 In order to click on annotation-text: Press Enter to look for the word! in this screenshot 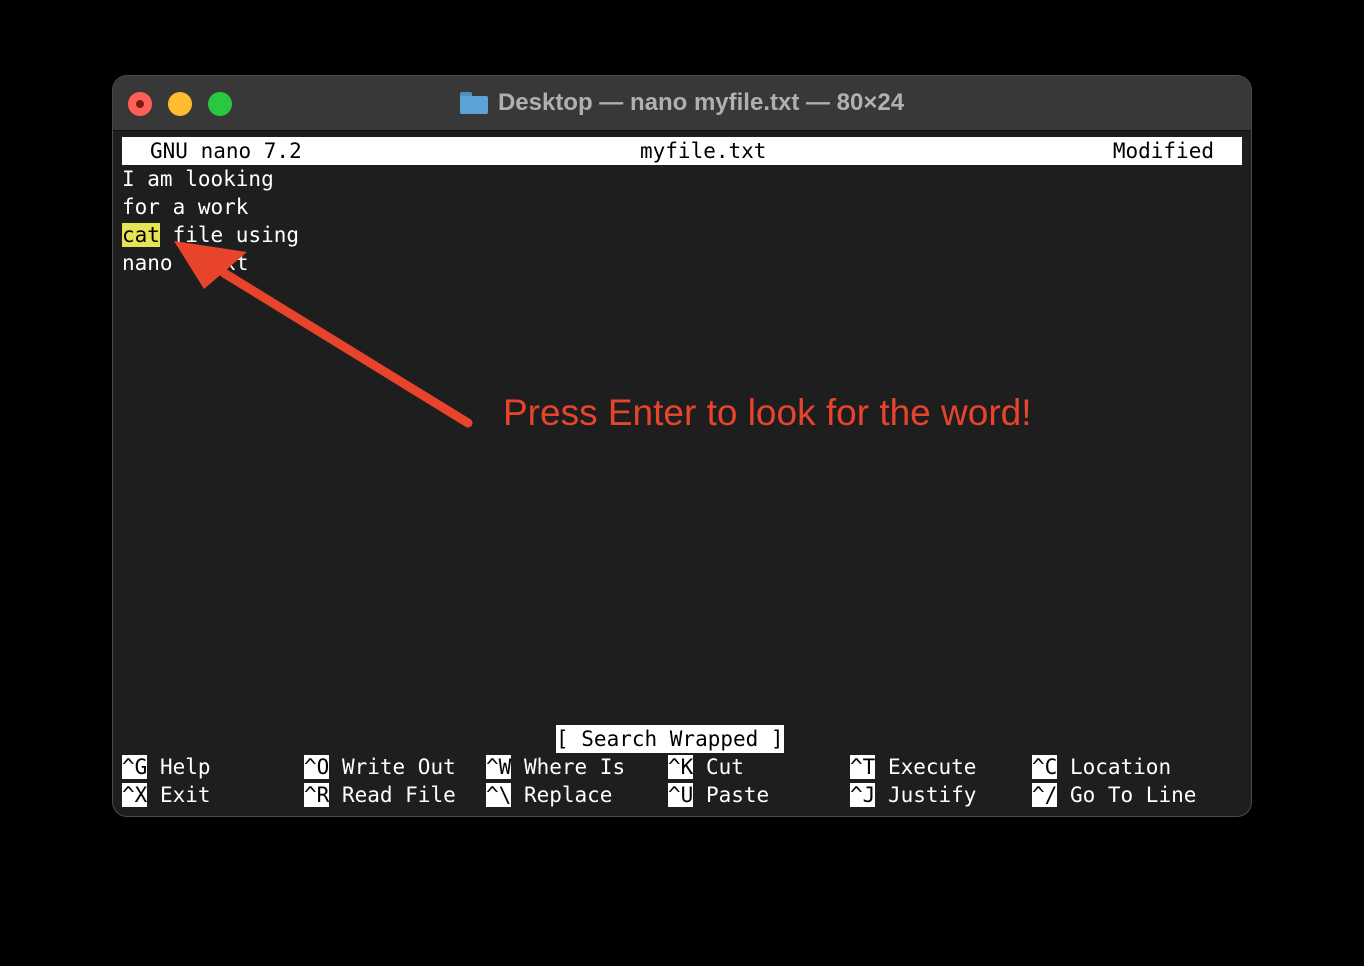, I will do `click(767, 412)`.